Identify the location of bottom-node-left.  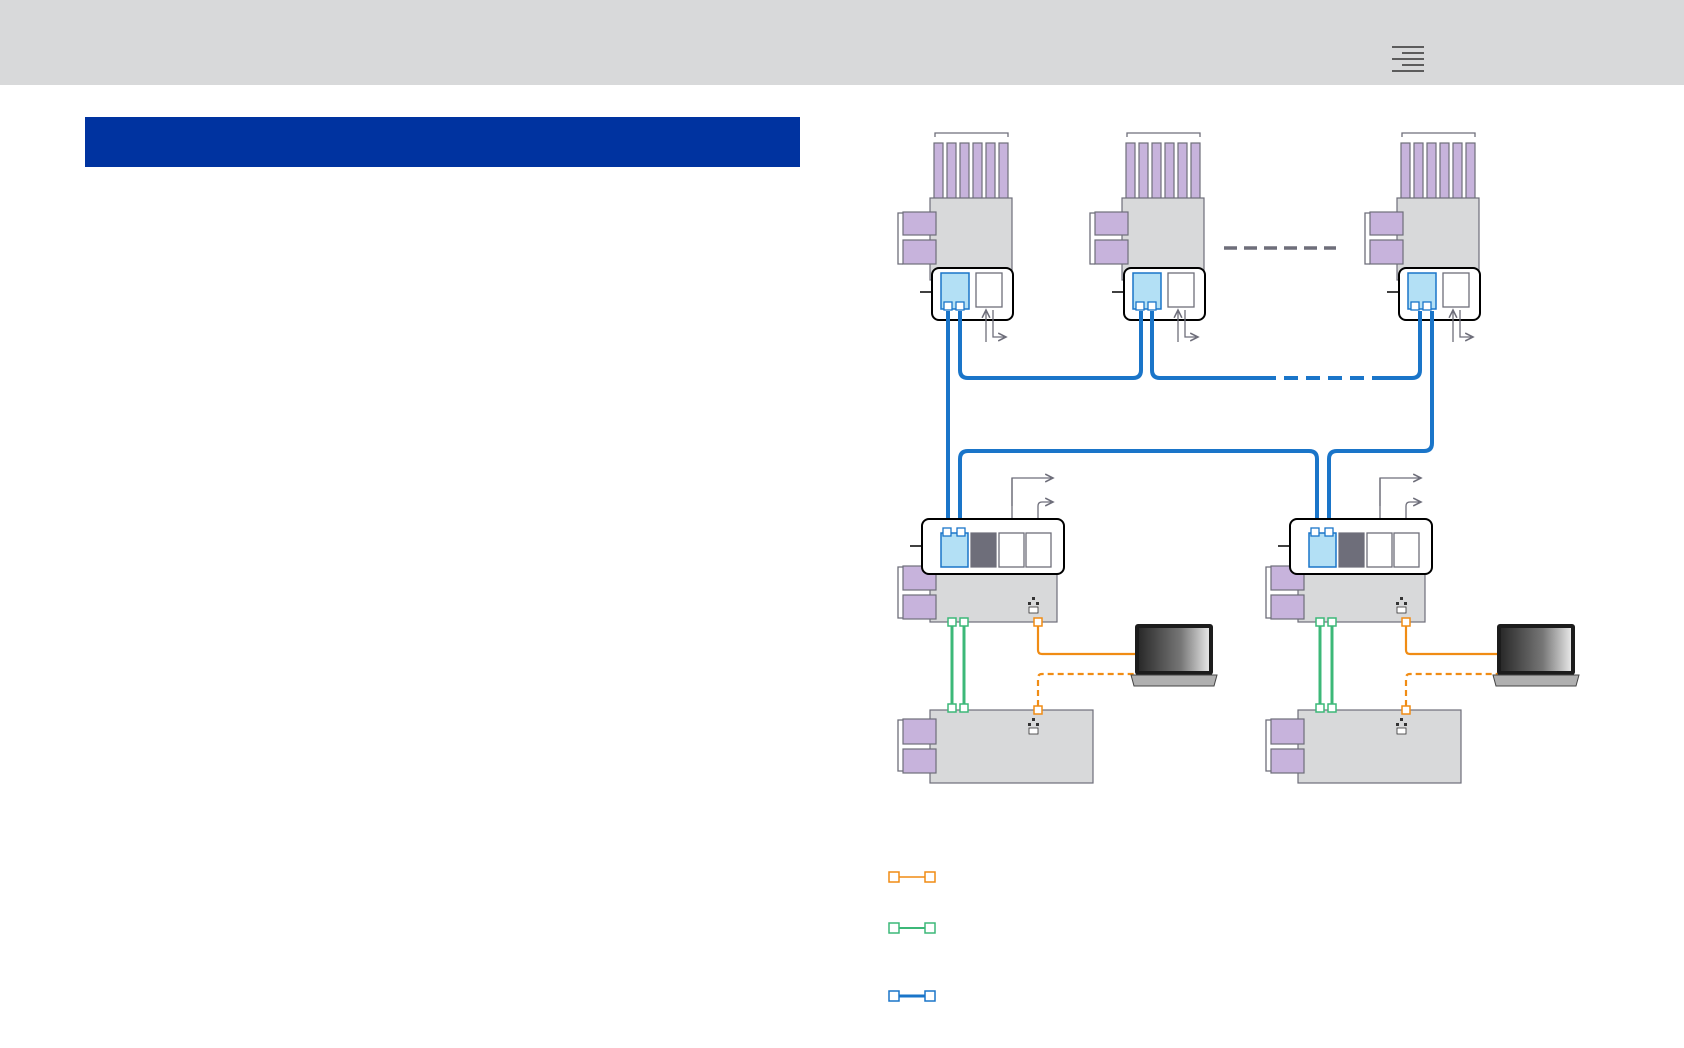
(995, 743).